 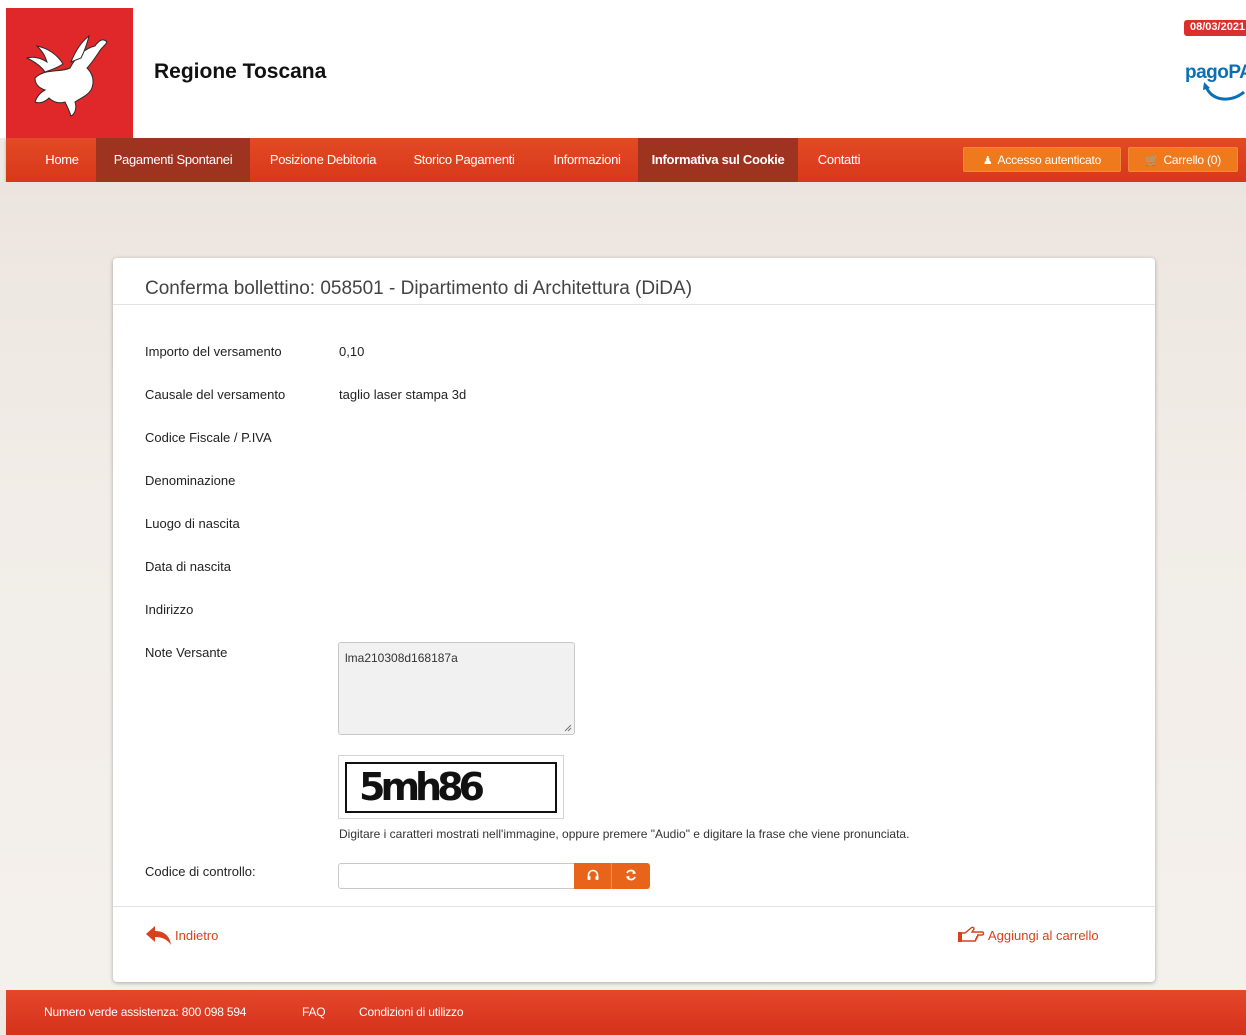 What do you see at coordinates (839, 160) in the screenshot?
I see `nav-contatti: Contatti` at bounding box center [839, 160].